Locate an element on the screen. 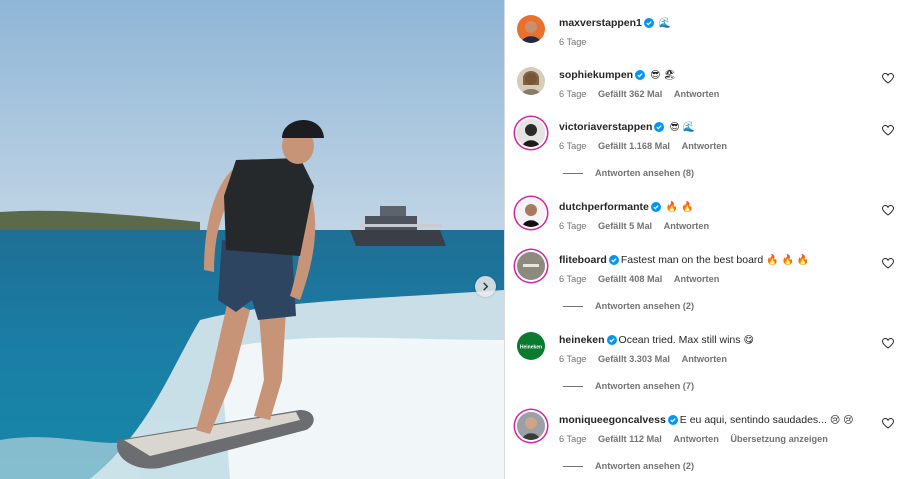 Image resolution: width=900 pixels, height=479 pixels. comment-meta: 6 Tage Gefällt 5 Mal Antworten is located at coordinates (638, 226).